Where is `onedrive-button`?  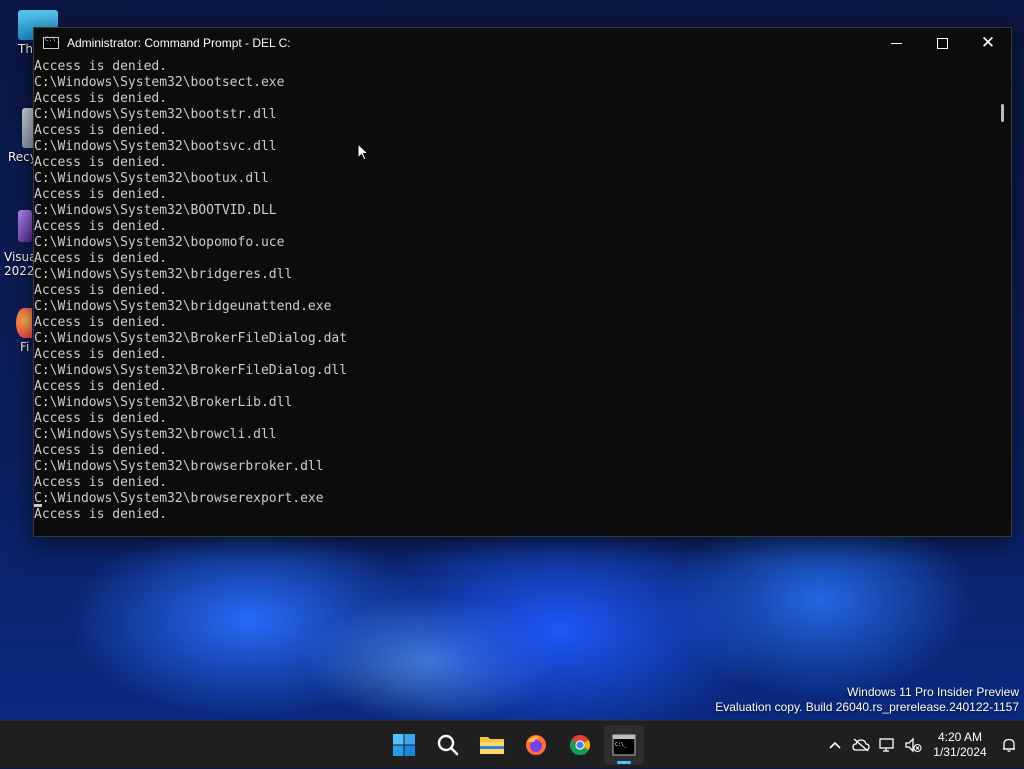
onedrive-button is located at coordinates (861, 745).